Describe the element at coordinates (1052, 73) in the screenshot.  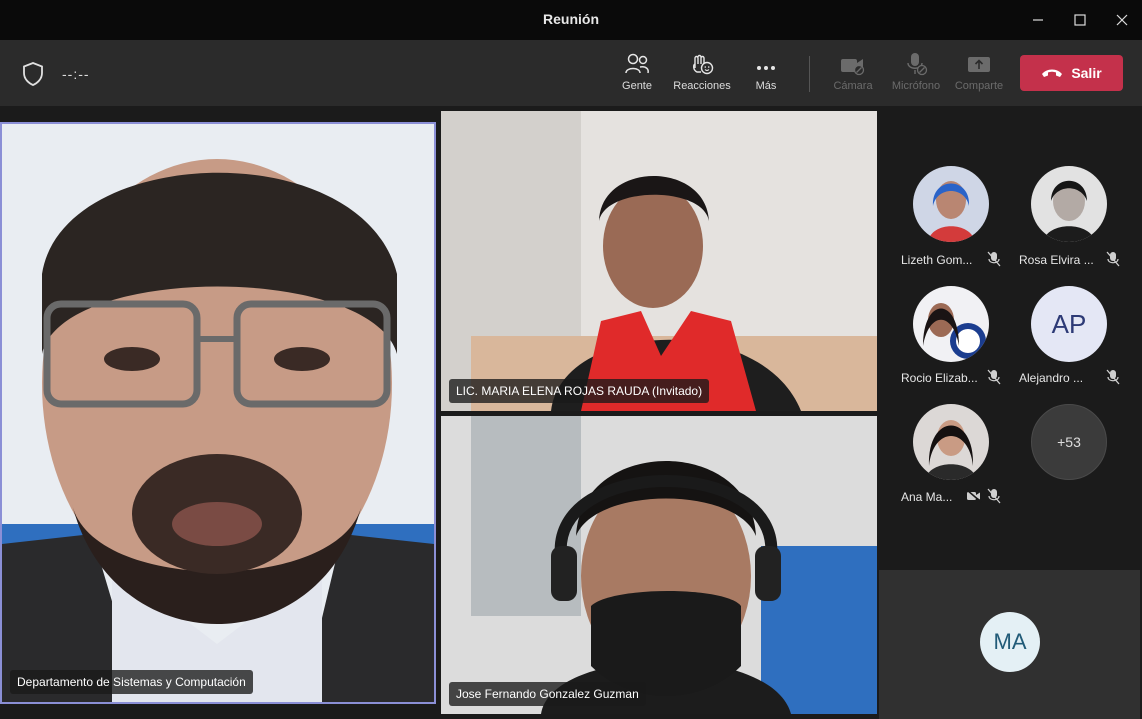
I see `phone-hangup-icon` at that location.